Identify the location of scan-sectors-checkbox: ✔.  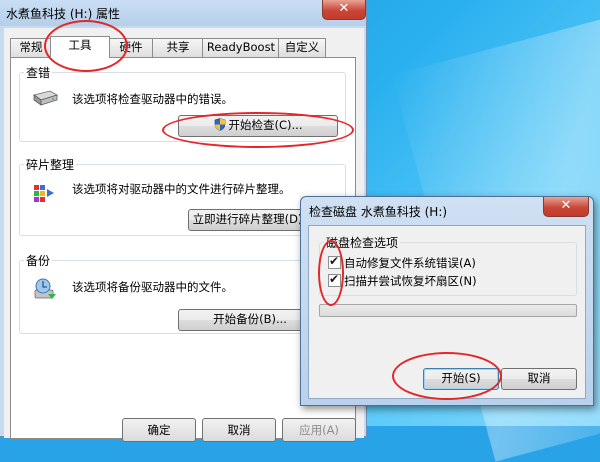
(334, 279).